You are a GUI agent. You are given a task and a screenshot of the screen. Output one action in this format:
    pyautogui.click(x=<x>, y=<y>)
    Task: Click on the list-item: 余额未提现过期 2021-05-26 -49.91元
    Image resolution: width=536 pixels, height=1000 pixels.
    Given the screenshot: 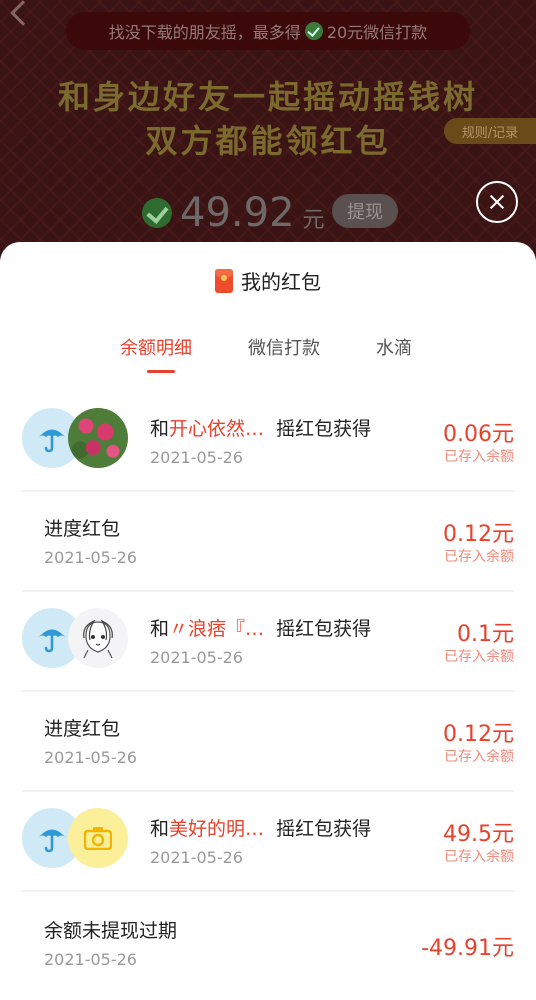 What is the action you would take?
    pyautogui.click(x=268, y=942)
    